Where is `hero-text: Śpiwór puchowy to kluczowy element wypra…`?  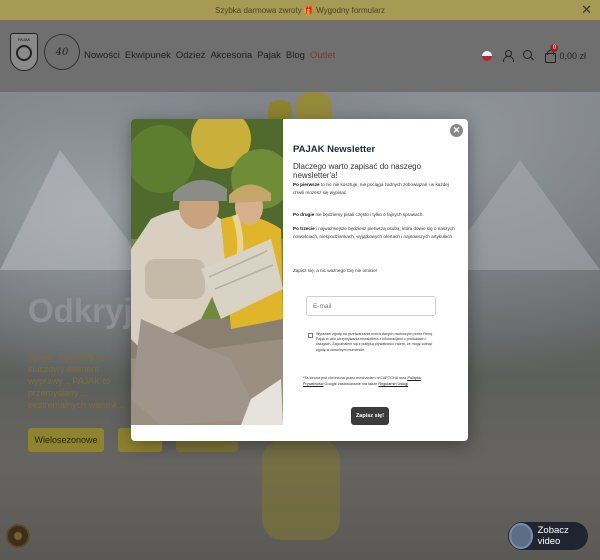 hero-text: Śpiwór puchowy to kluczowy element wypra… is located at coordinates (77, 381).